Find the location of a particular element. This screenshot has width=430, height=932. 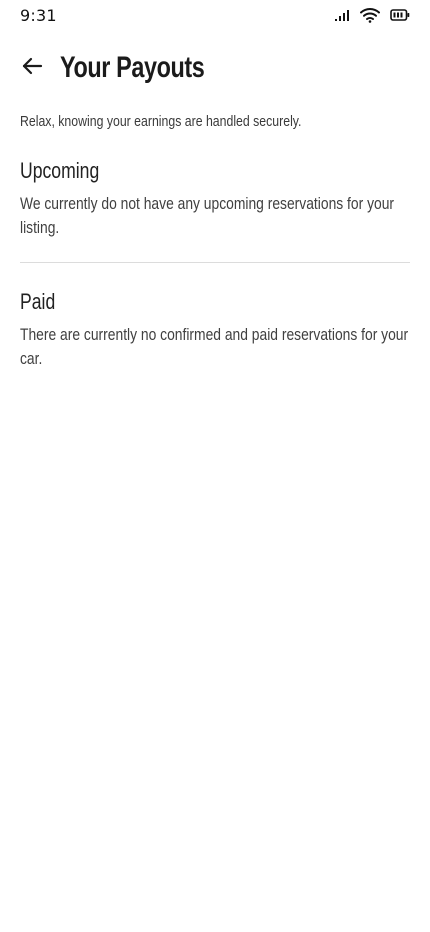

wifi-icon is located at coordinates (370, 15).